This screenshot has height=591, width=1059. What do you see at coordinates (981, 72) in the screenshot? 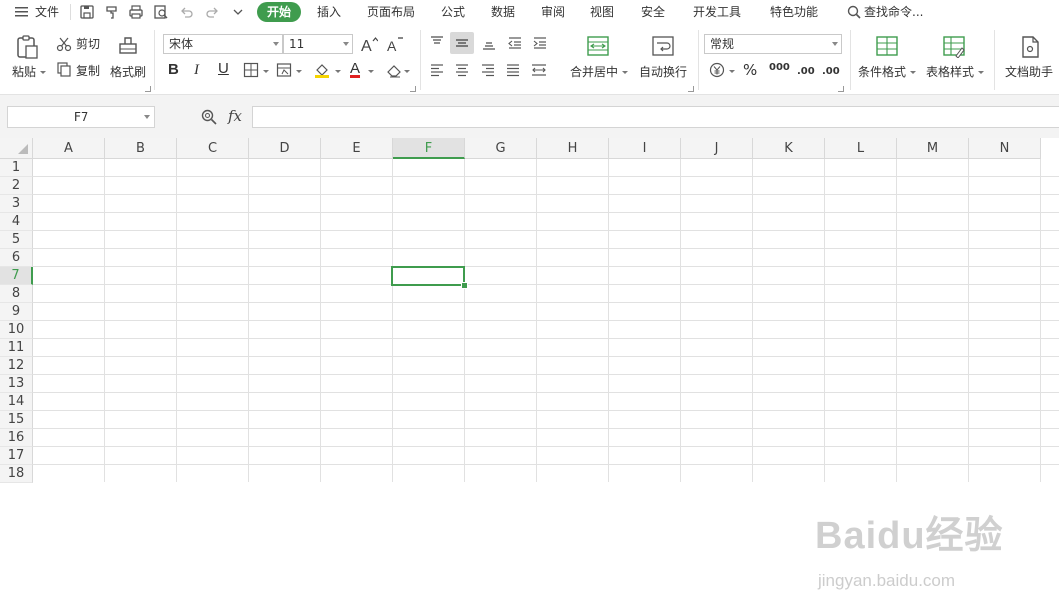
I see `table-style-dropdown-arrow` at bounding box center [981, 72].